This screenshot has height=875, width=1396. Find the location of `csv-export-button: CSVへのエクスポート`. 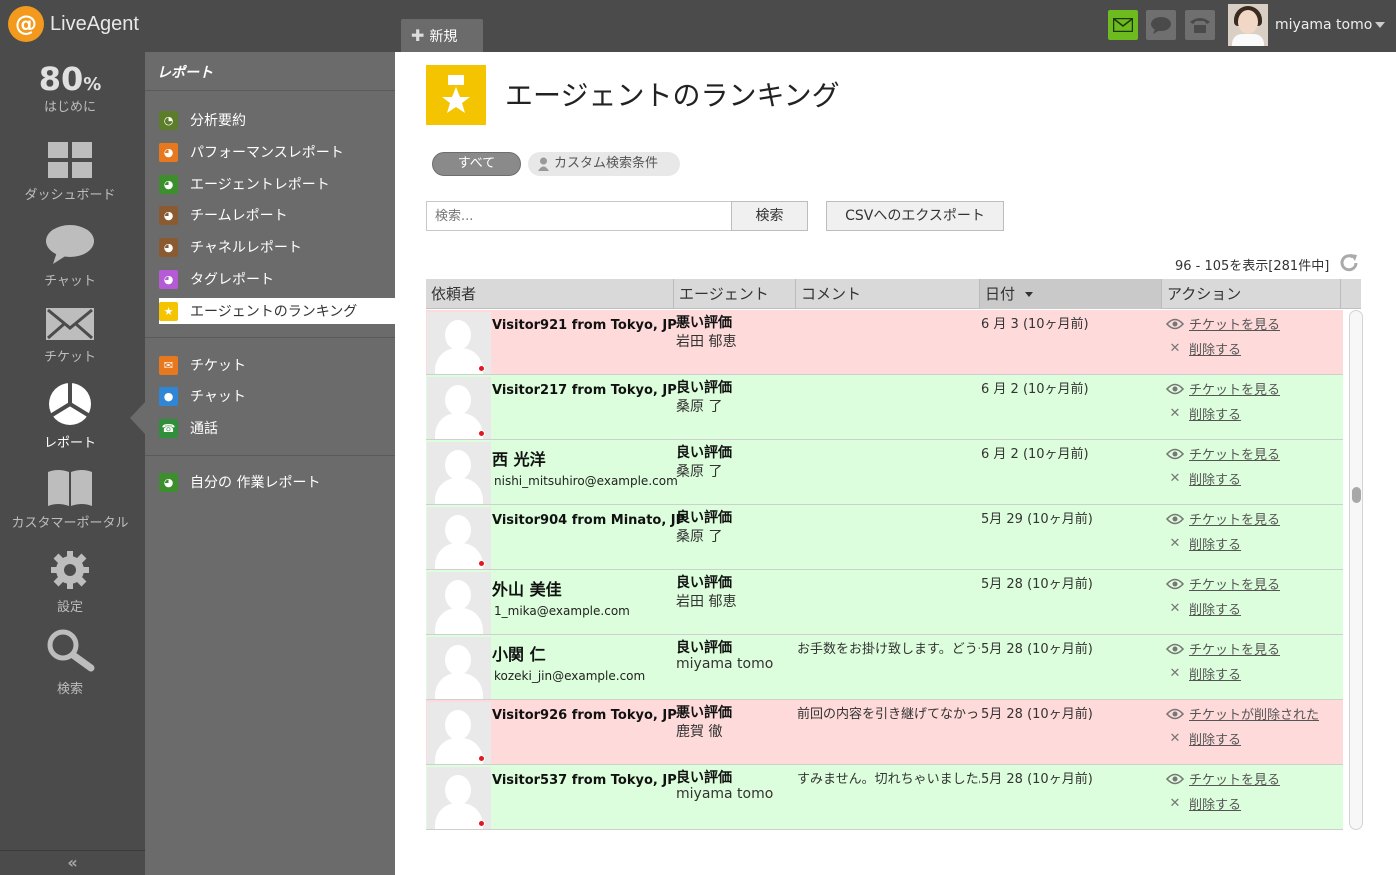

csv-export-button: CSVへのエクスポート is located at coordinates (915, 216).